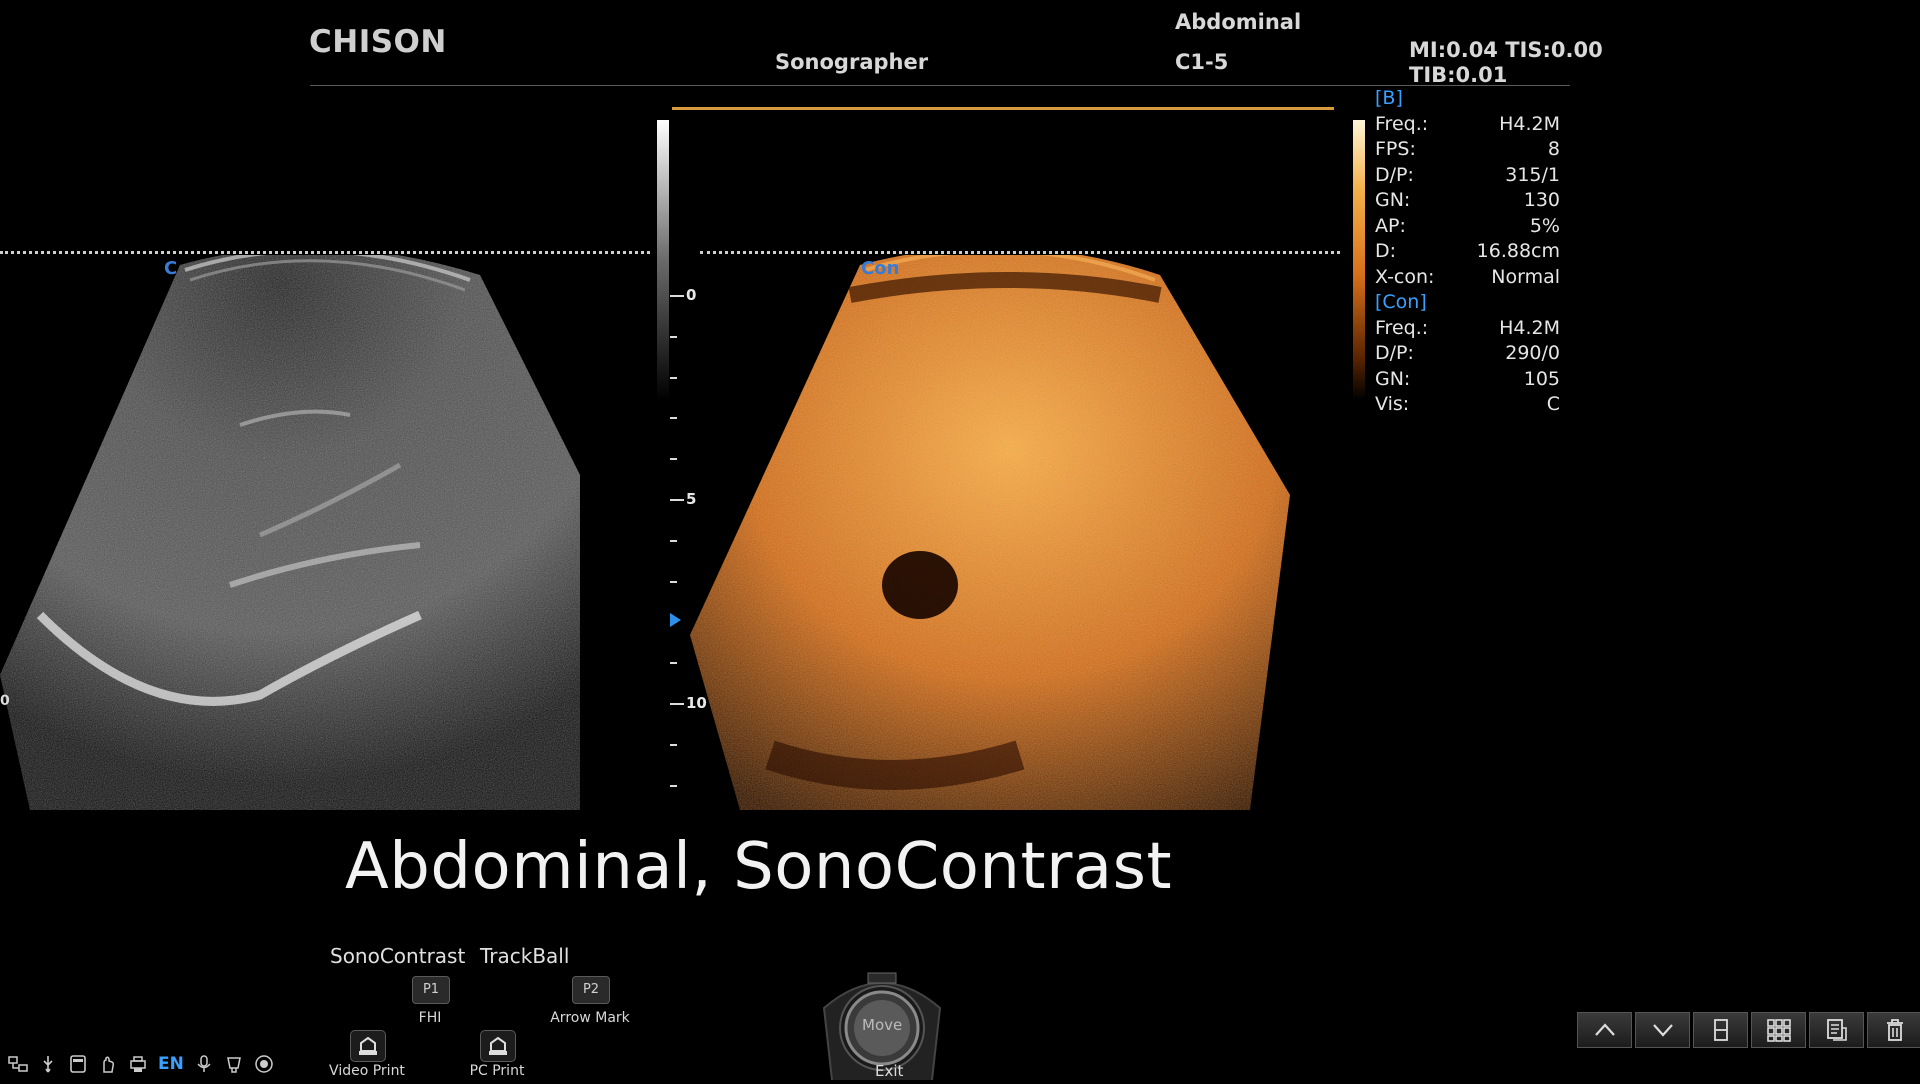  What do you see at coordinates (1467, 405) in the screenshot?
I see `param-row: Vis: C` at bounding box center [1467, 405].